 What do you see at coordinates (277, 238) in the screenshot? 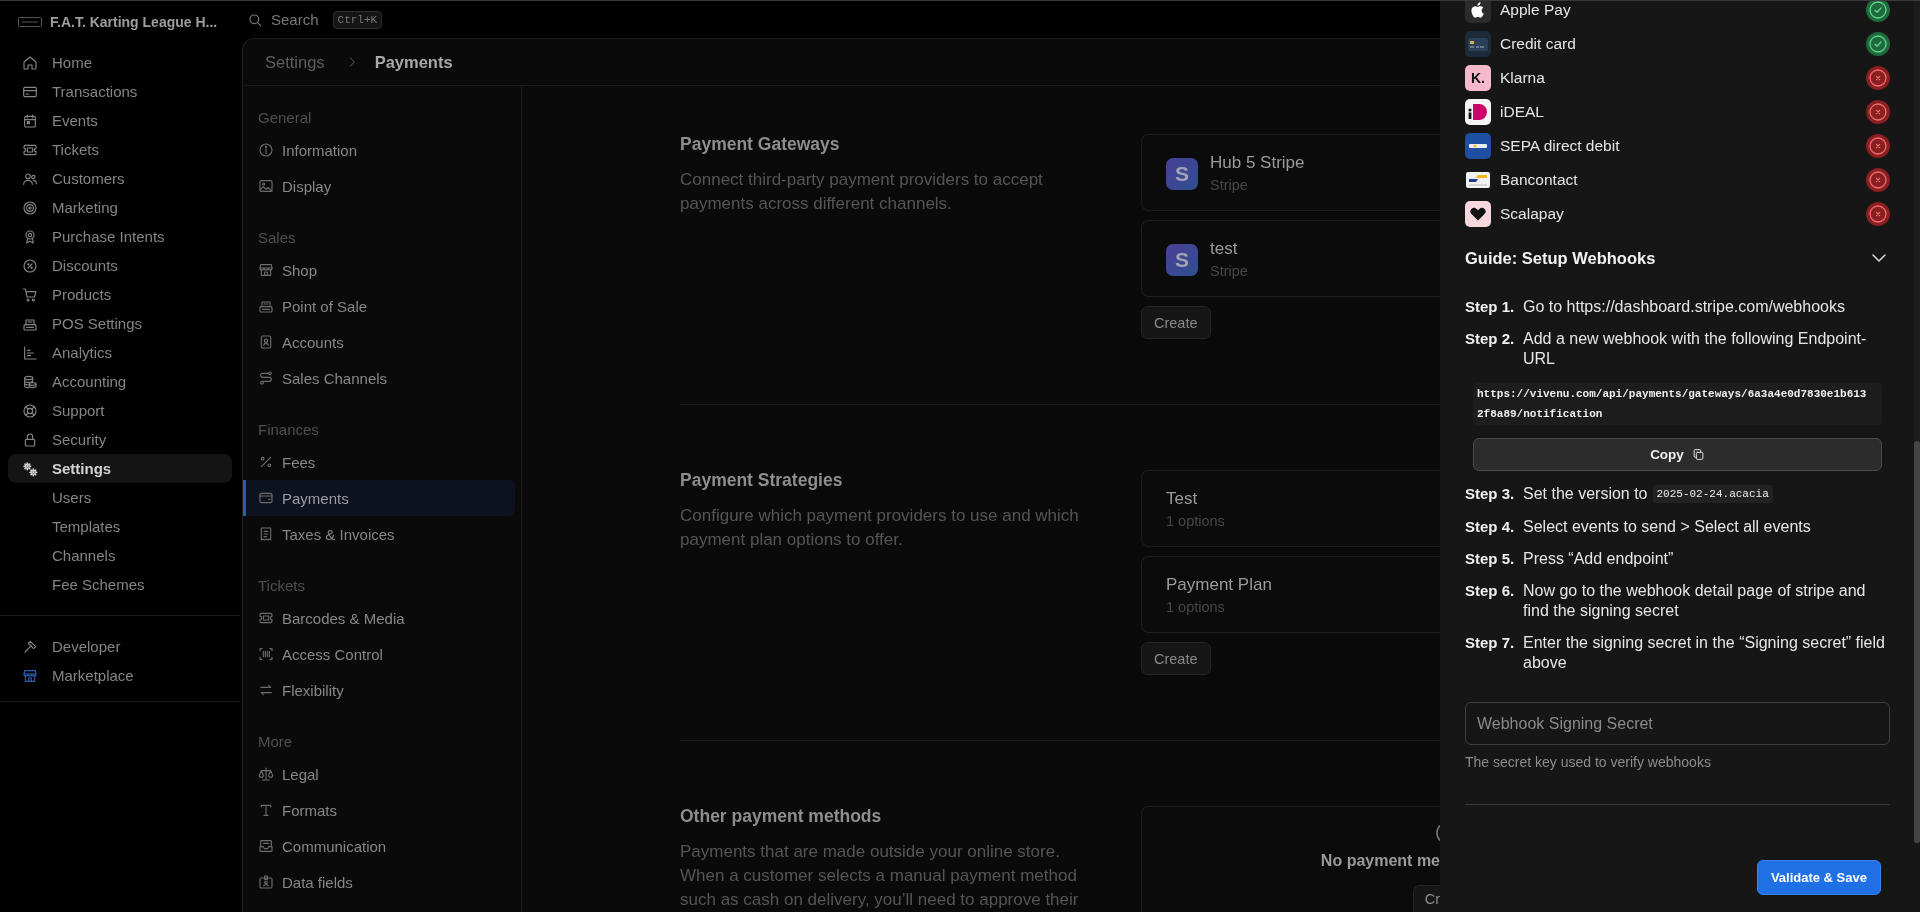
I see `settings-group-label: Sales` at bounding box center [277, 238].